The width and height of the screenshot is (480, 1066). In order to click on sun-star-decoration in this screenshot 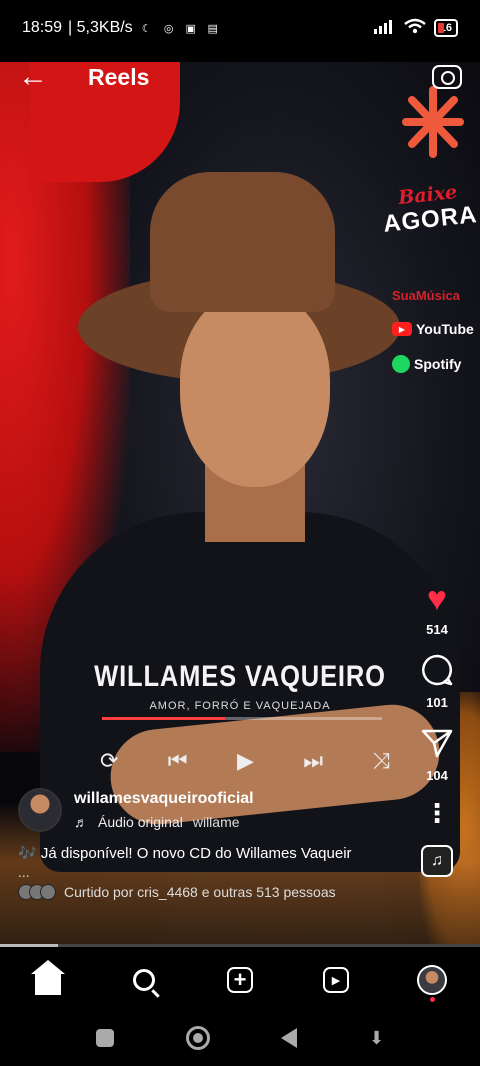, I will do `click(433, 122)`.